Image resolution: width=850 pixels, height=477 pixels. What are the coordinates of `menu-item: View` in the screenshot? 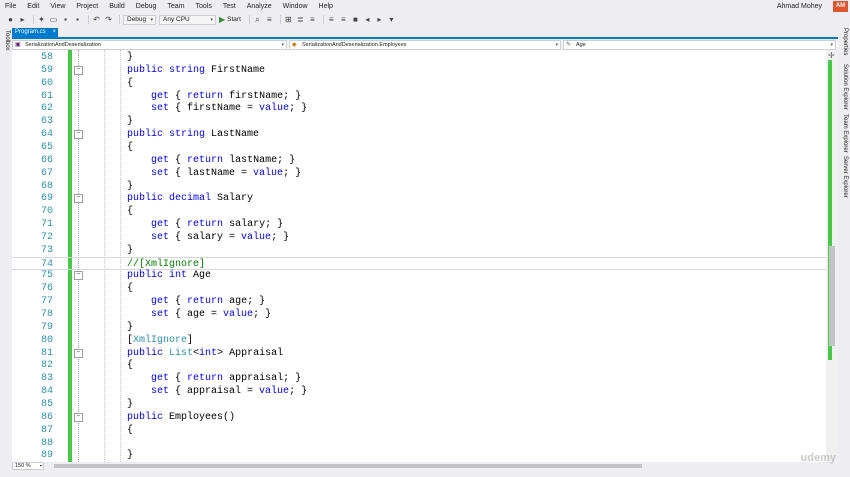 It's located at (58, 6).